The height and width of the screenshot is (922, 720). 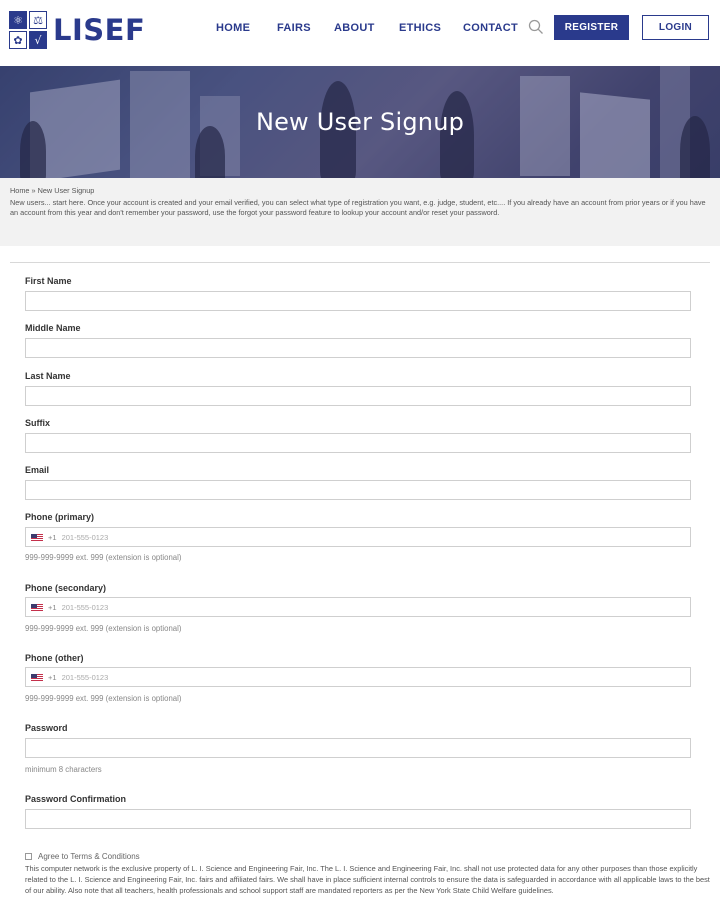 I want to click on logo-mark-icon: ⚛ ⚖ ✿ √, so click(x=28, y=30).